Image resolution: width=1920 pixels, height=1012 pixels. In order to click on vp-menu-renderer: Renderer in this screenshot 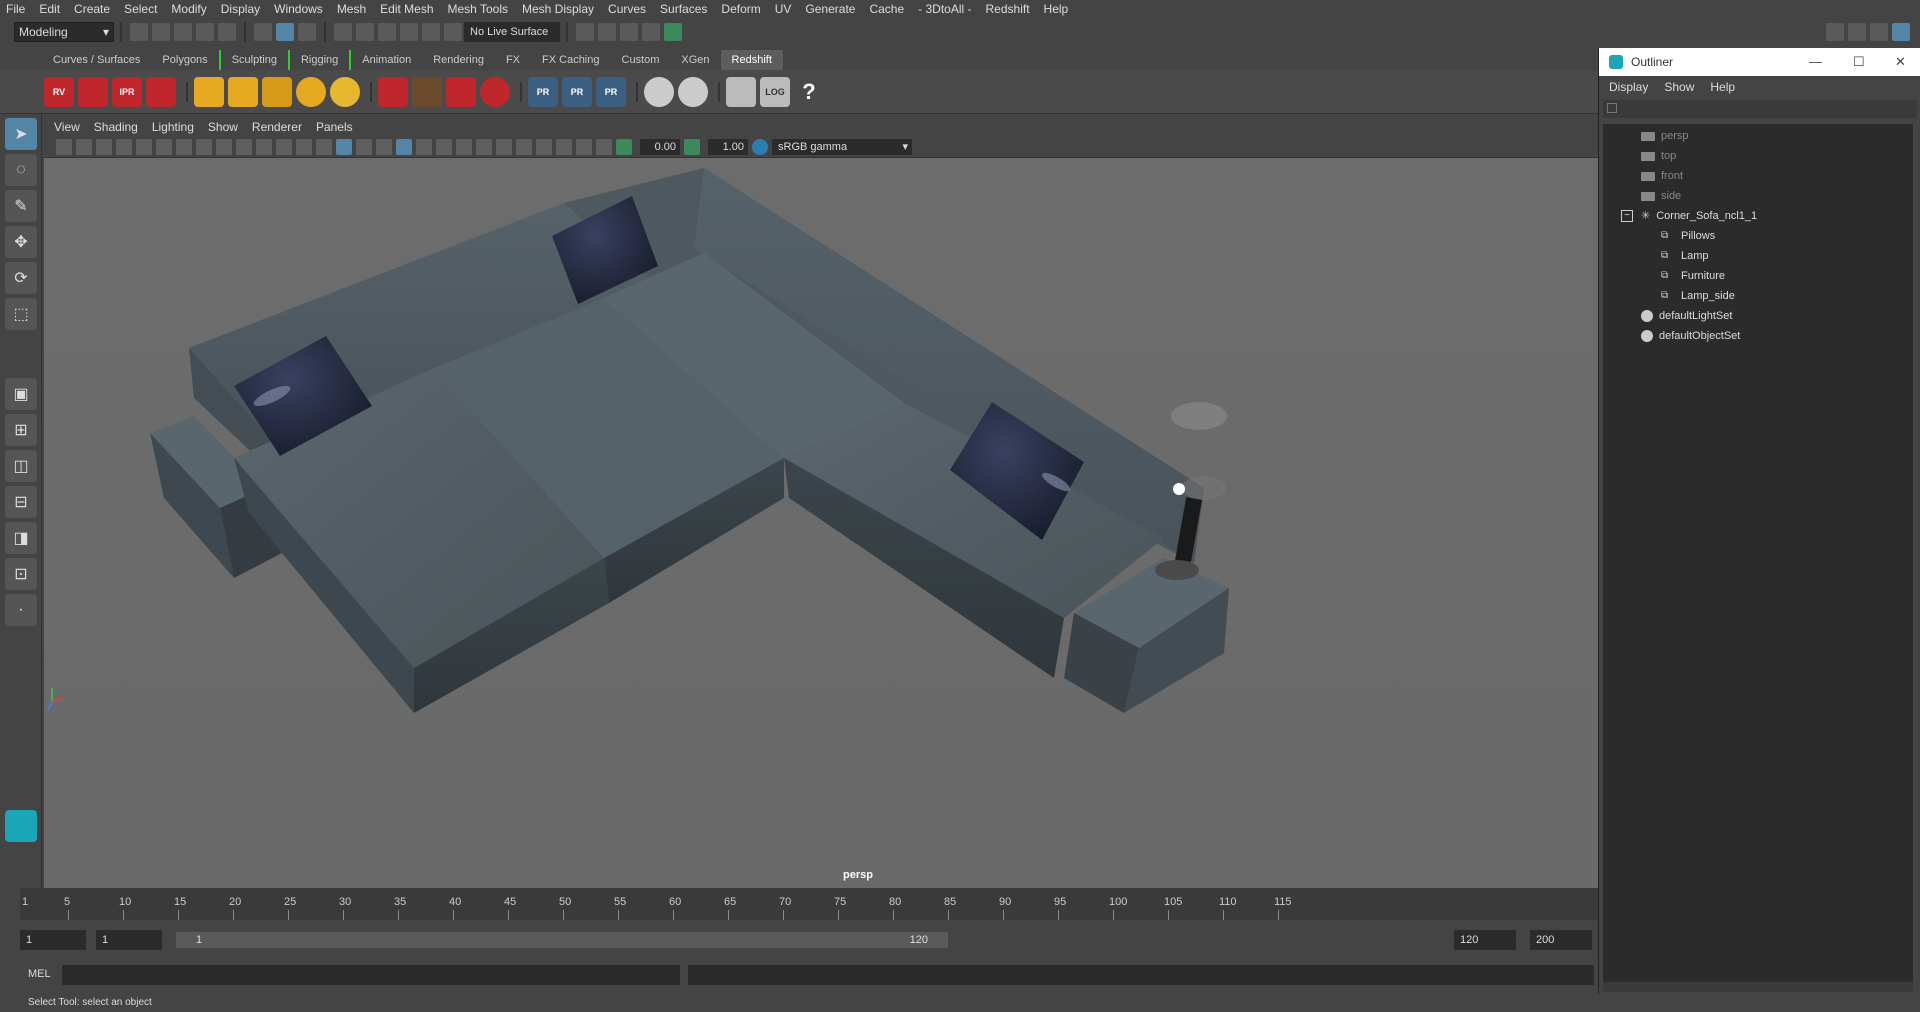, I will do `click(277, 127)`.